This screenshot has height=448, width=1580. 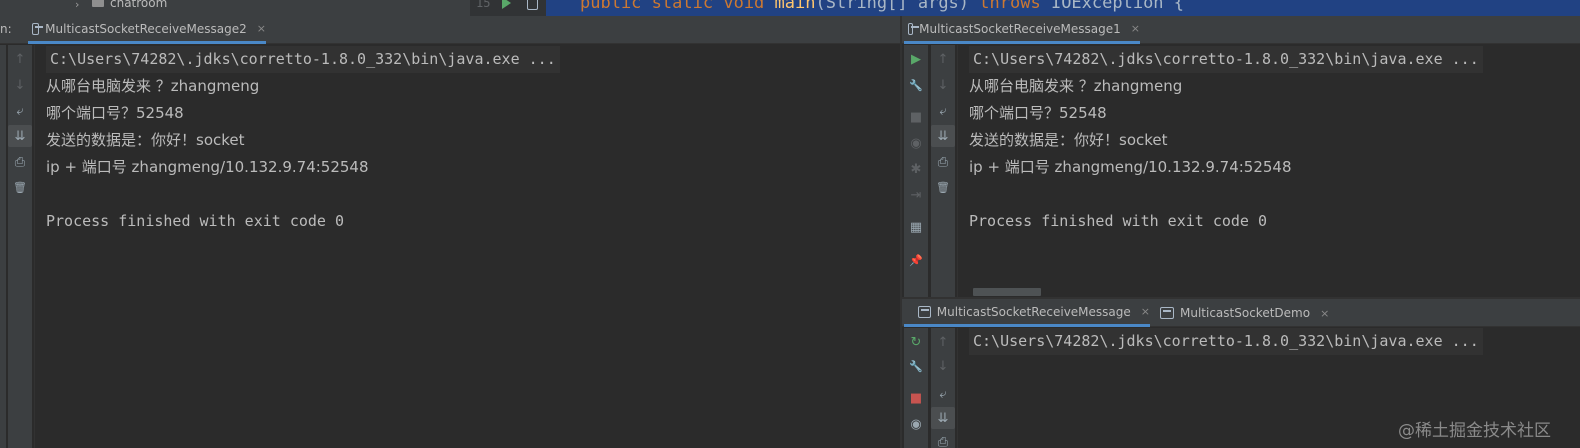 I want to click on rerun-icon: ↻, so click(x=916, y=342).